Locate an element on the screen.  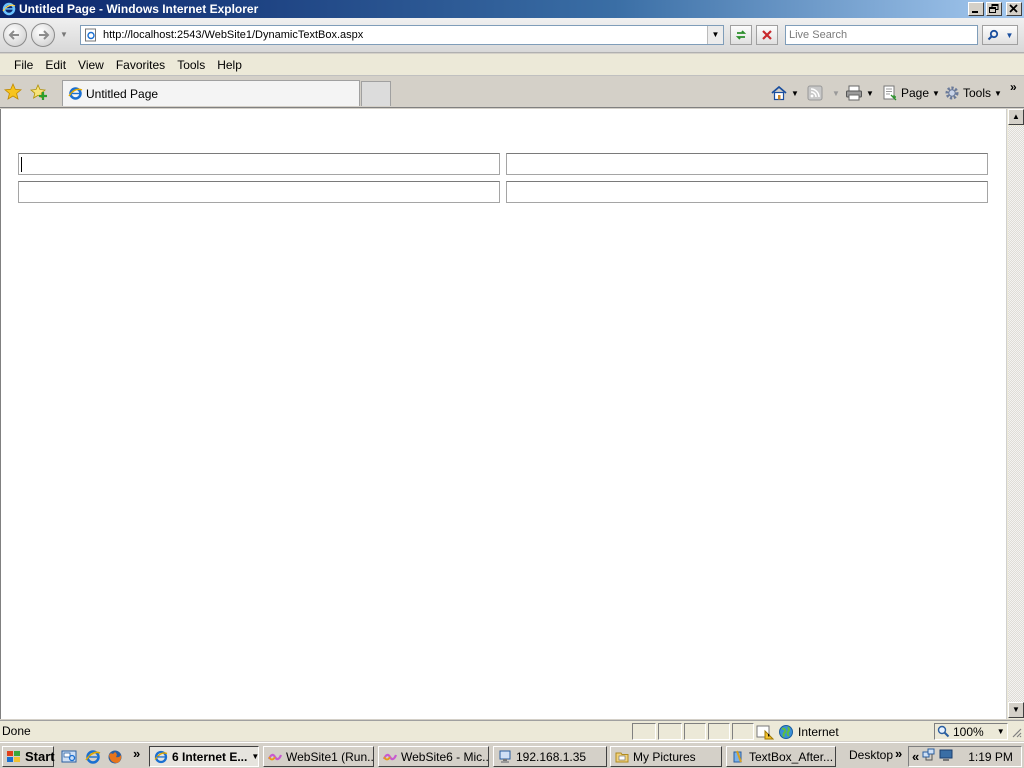
menu-file: File is located at coordinates (23, 65).